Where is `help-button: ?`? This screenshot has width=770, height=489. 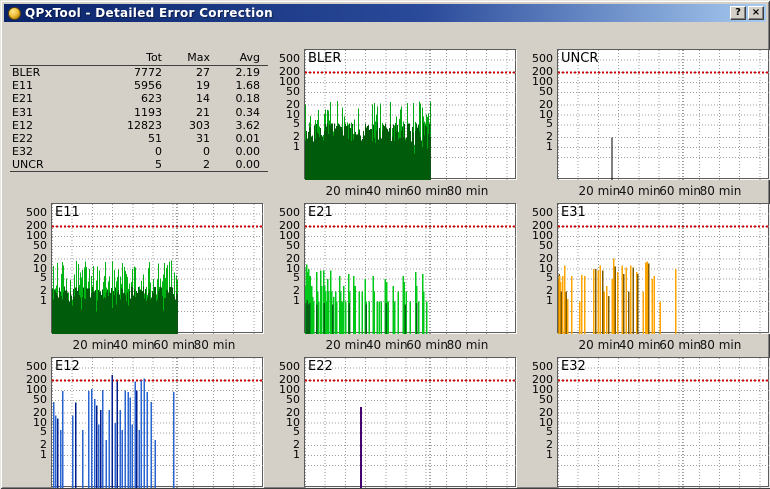
help-button: ? is located at coordinates (738, 13).